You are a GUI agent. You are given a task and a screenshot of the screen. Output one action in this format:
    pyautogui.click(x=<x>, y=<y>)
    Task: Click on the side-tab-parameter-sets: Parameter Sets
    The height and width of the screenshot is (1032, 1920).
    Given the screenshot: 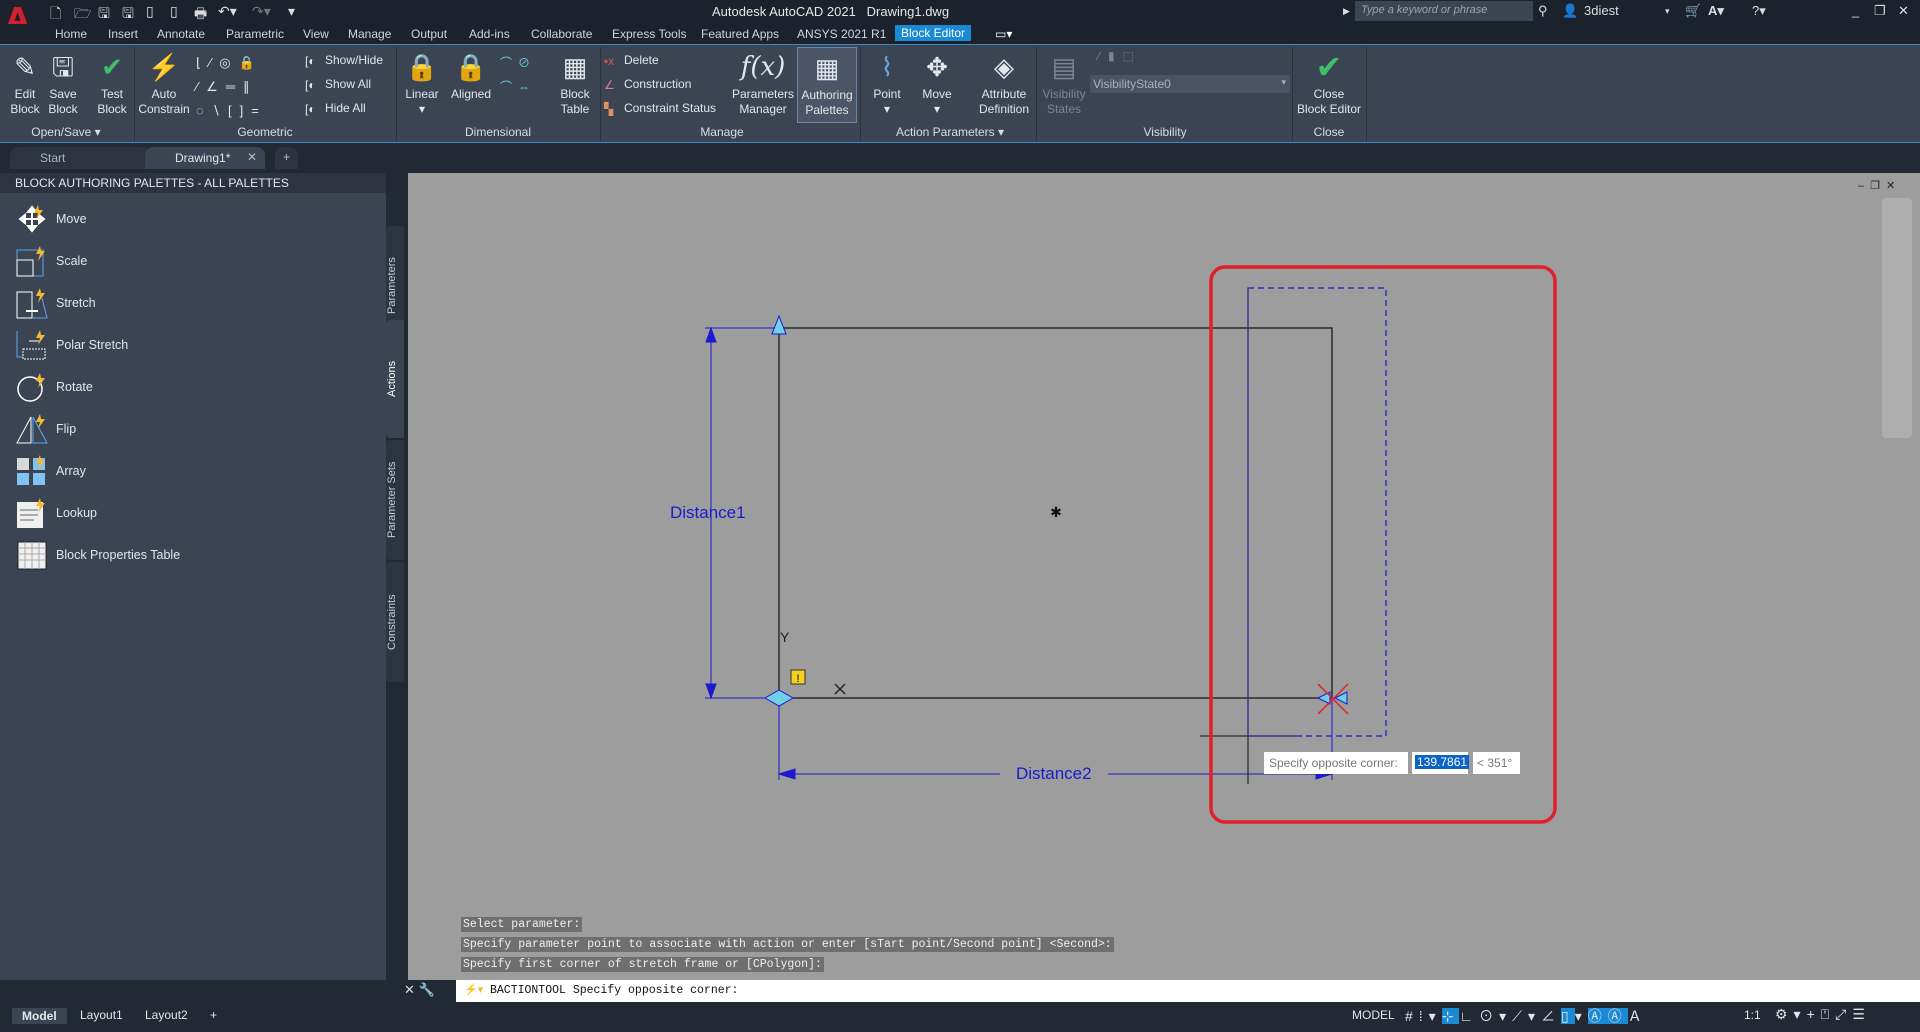 What is the action you would take?
    pyautogui.click(x=395, y=500)
    